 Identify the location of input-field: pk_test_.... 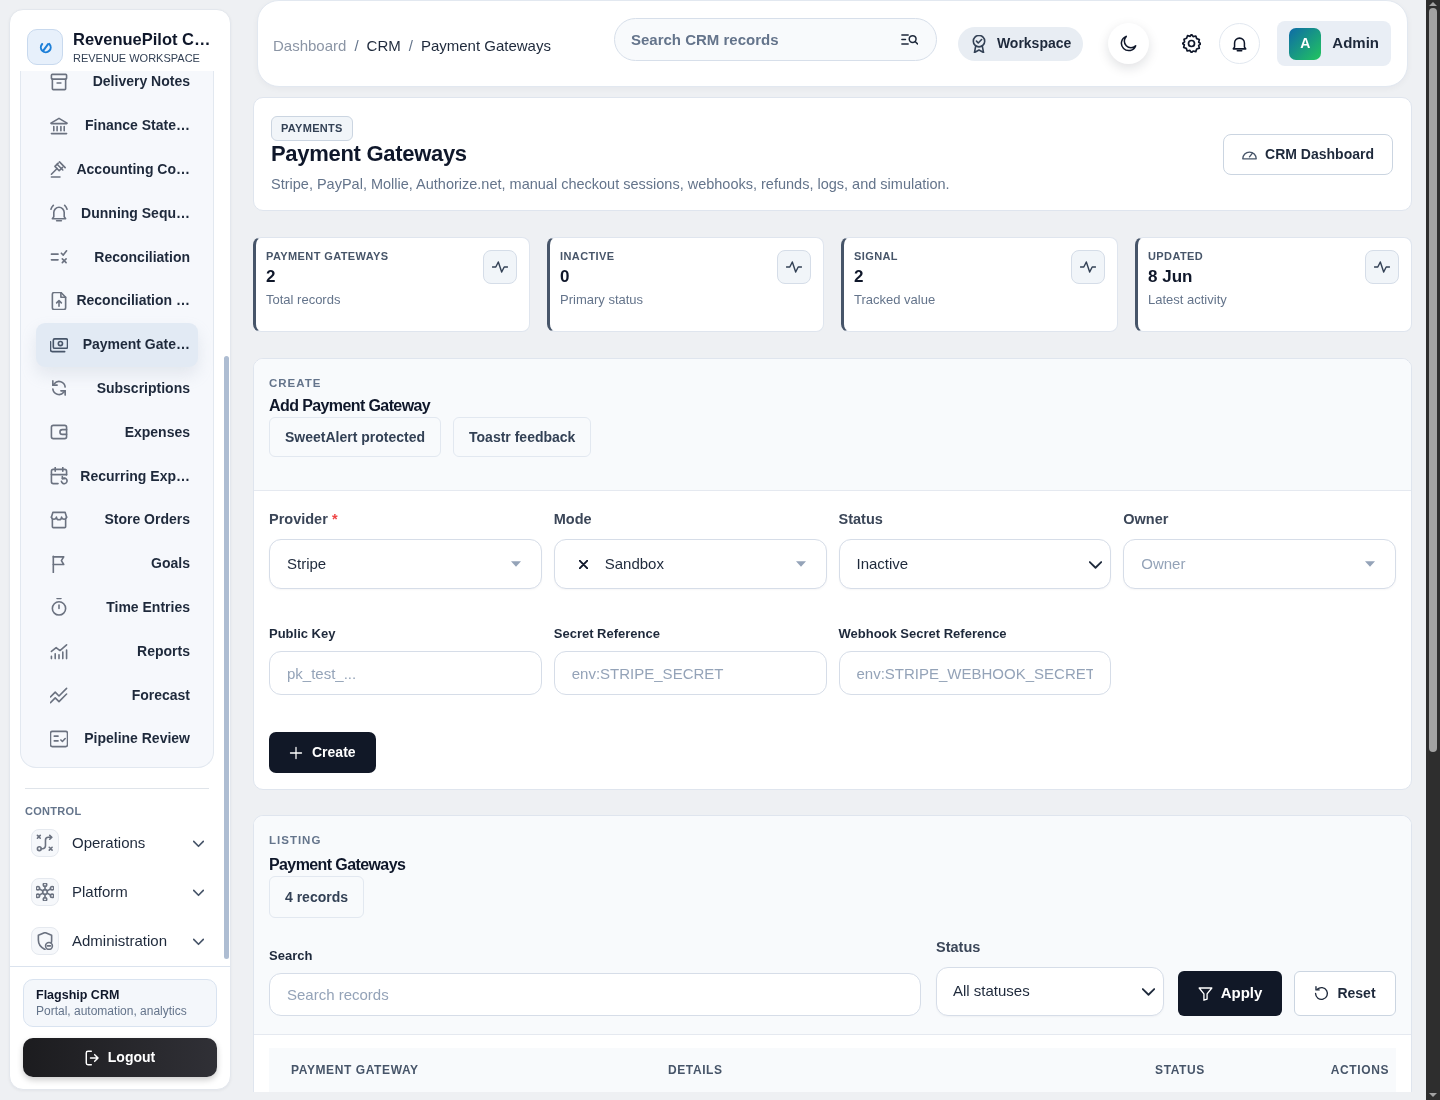
(405, 673).